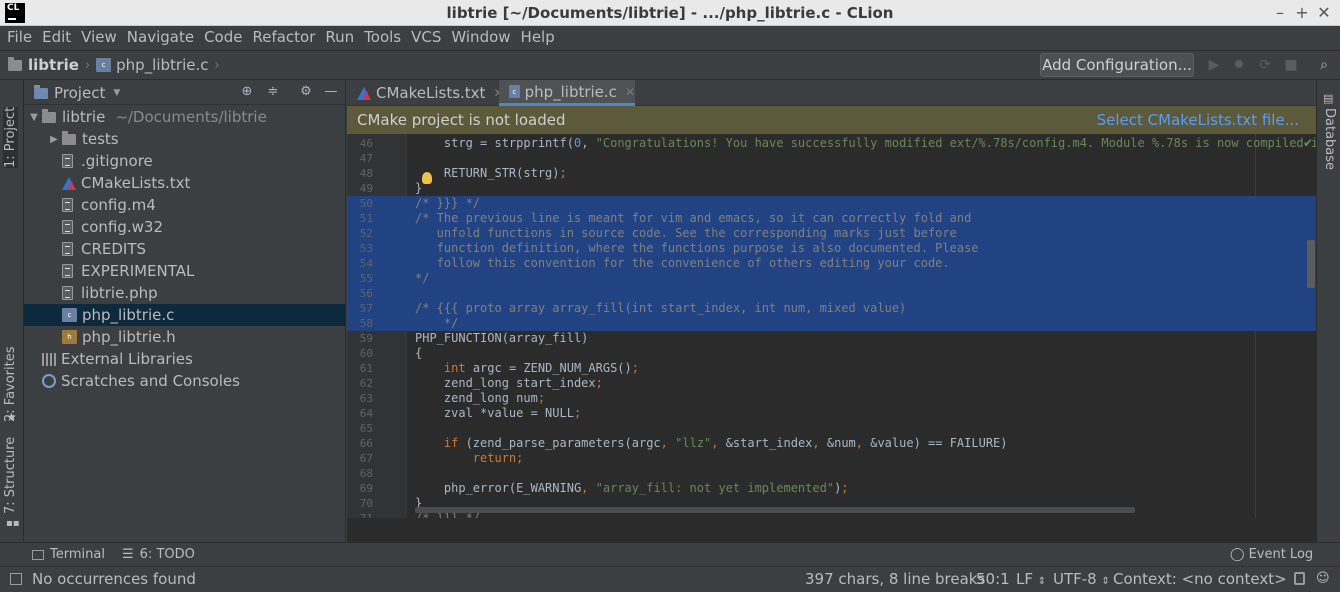  Describe the element at coordinates (306, 92) in the screenshot. I see `gear-icon: ⚙` at that location.